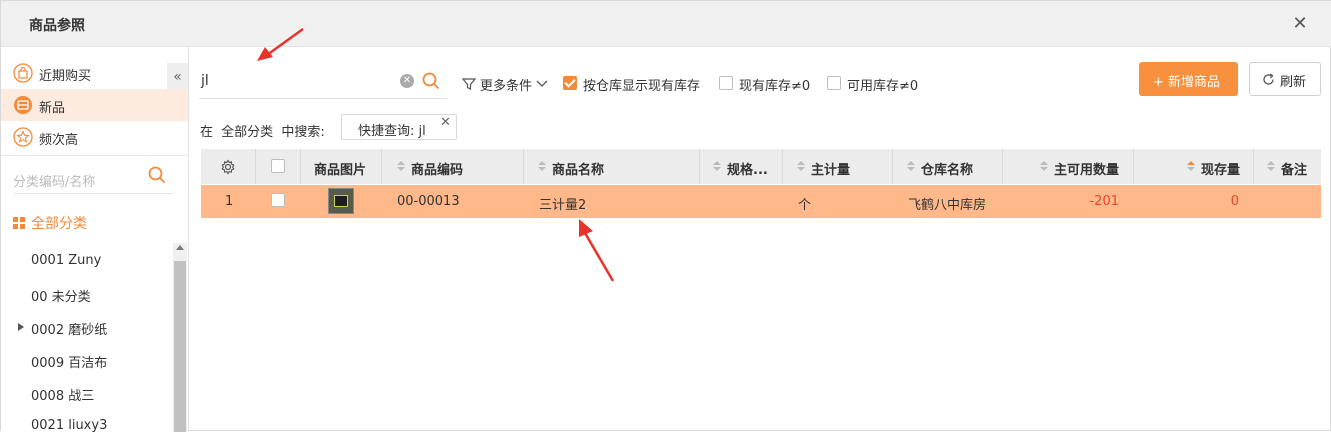 The height and width of the screenshot is (433, 1331). I want to click on available-stock-nonzero-checkbox, so click(834, 83).